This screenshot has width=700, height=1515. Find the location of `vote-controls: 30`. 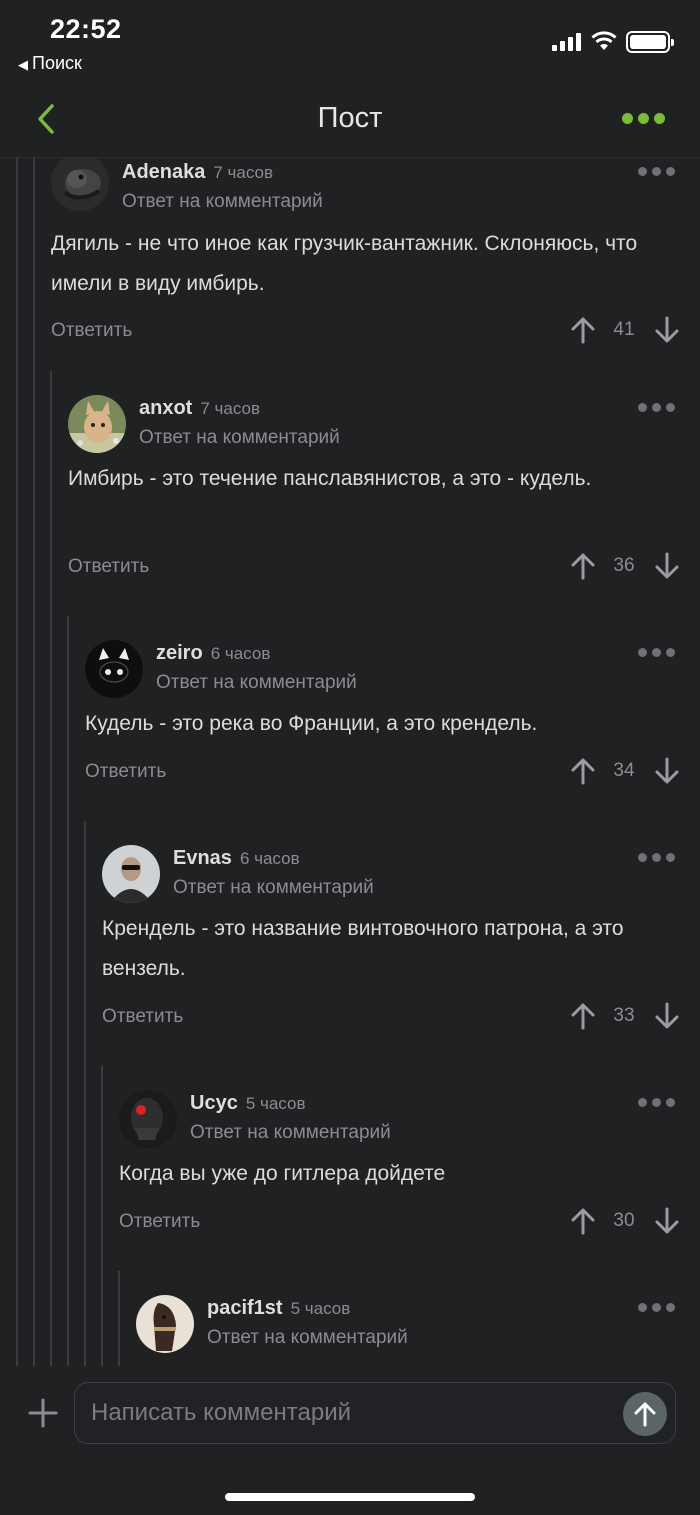

vote-controls: 30 is located at coordinates (625, 1222).